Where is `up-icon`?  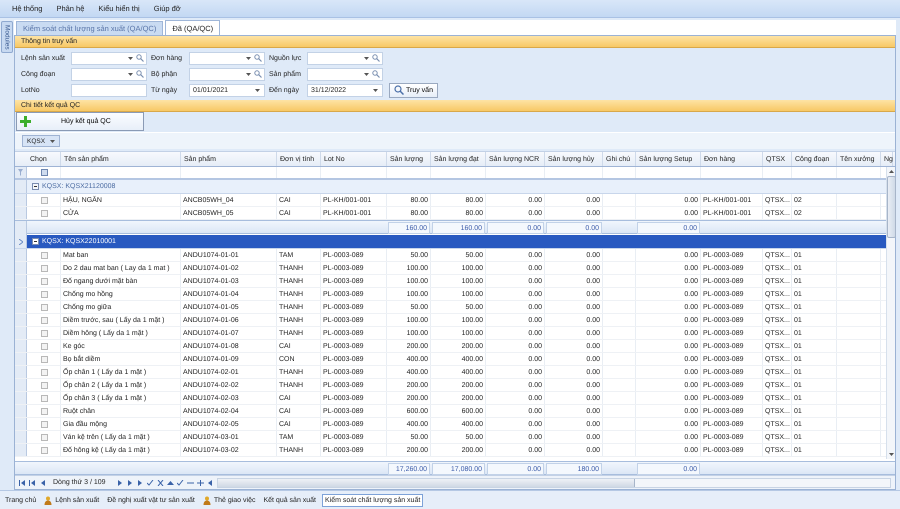 up-icon is located at coordinates (170, 483).